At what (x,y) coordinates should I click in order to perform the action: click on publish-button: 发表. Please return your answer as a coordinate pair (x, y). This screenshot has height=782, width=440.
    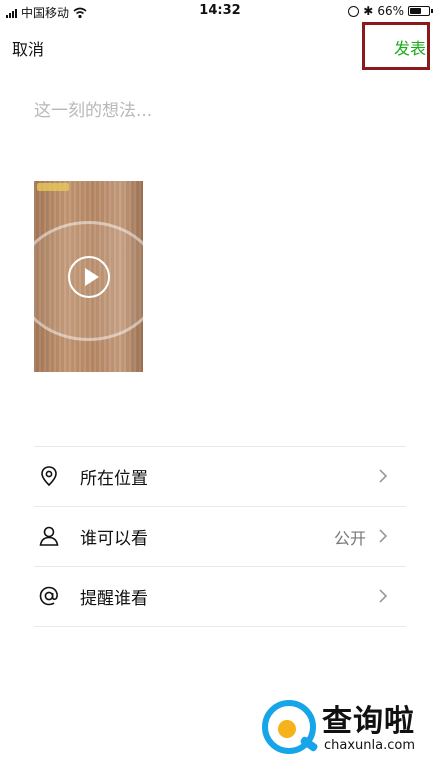
    Looking at the image, I should click on (410, 47).